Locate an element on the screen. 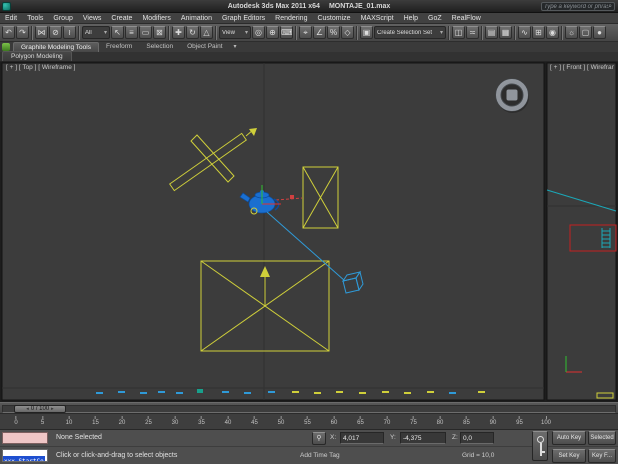  menu-create: Create is located at coordinates (121, 18).